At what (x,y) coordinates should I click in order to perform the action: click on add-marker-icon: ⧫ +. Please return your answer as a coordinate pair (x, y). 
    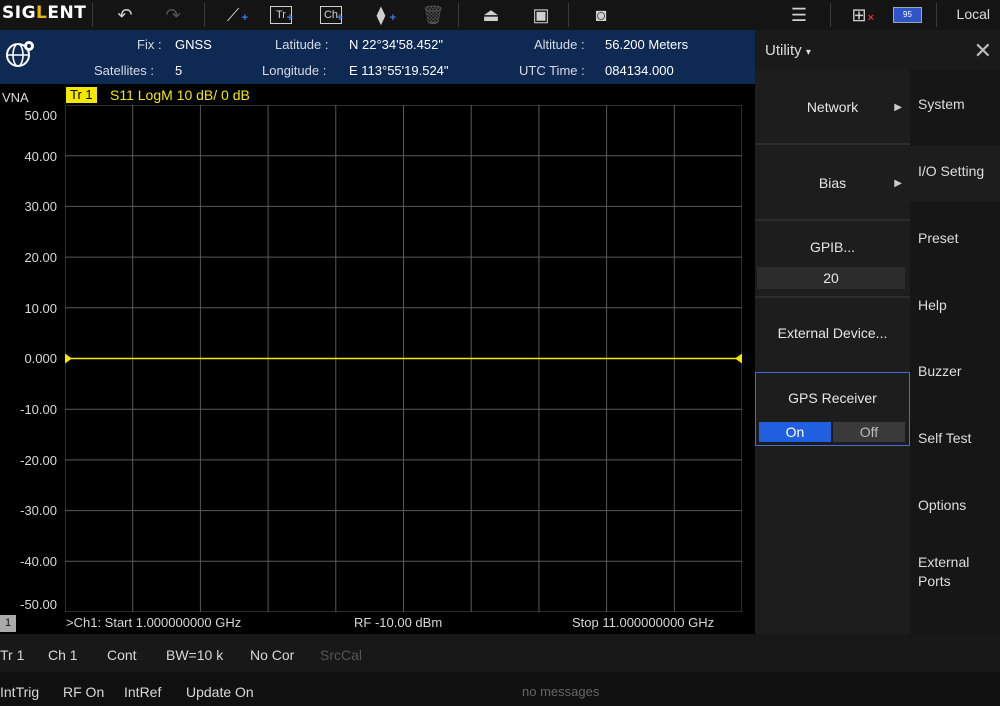
    Looking at the image, I should click on (382, 15).